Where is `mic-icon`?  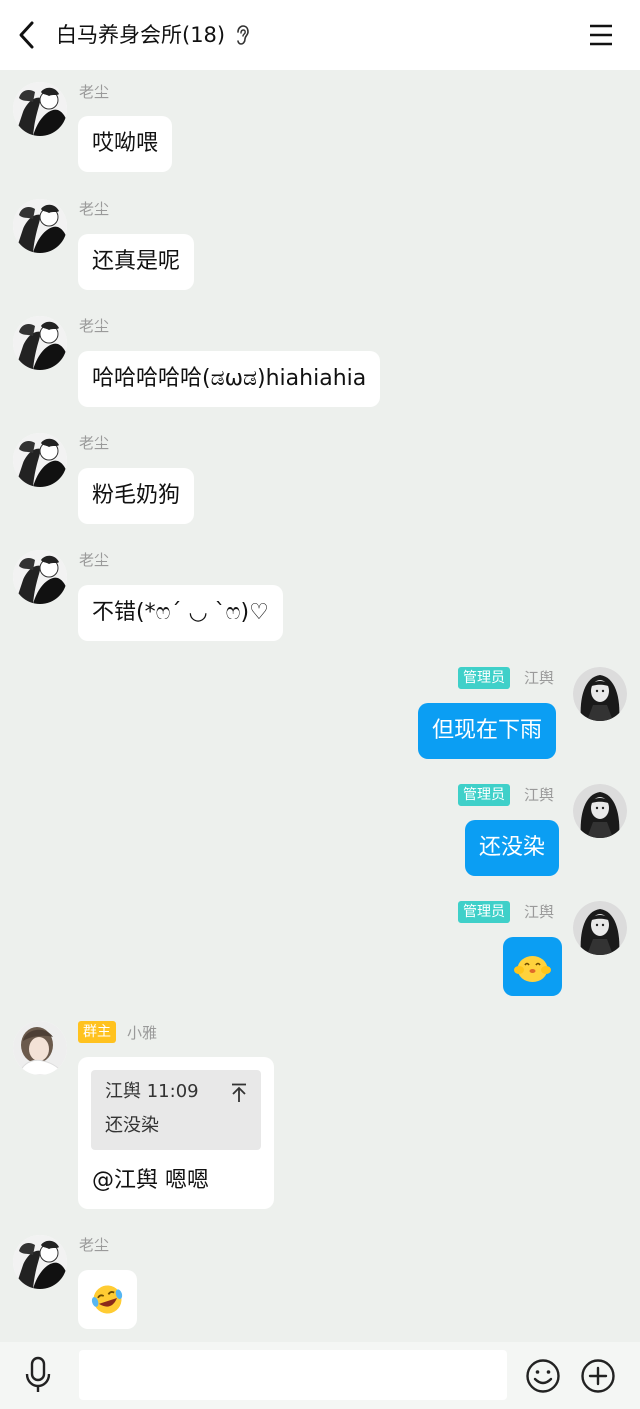 mic-icon is located at coordinates (38, 1375).